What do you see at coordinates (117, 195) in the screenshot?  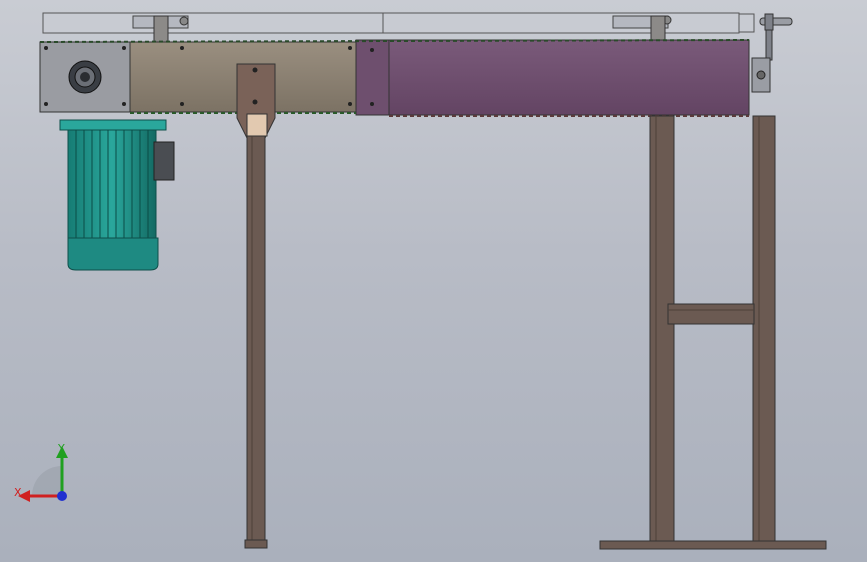 I see `drive-motor` at bounding box center [117, 195].